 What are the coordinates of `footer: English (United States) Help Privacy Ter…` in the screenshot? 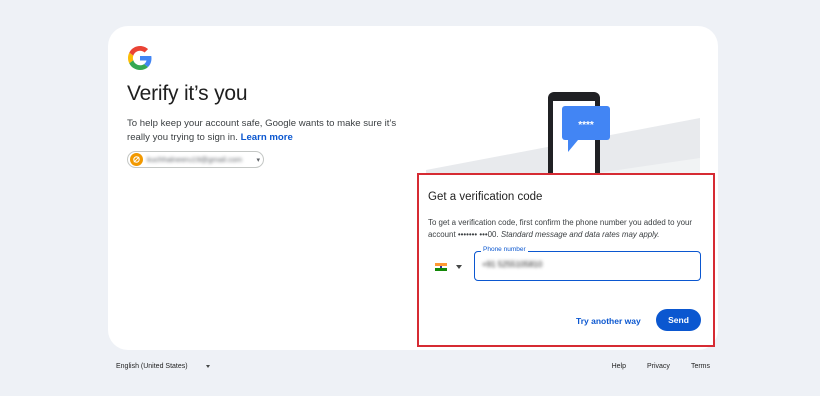 It's located at (410, 369).